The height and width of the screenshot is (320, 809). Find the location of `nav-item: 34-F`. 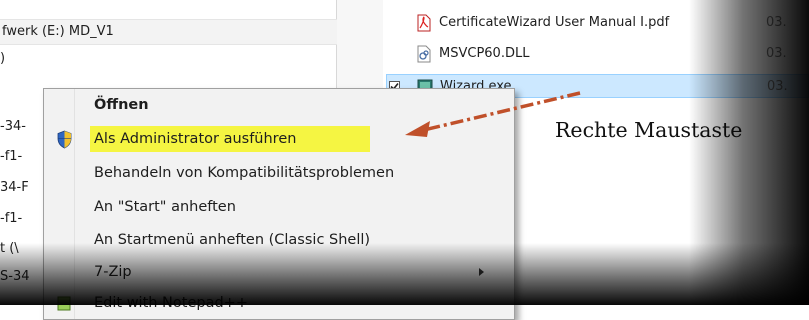

nav-item: 34-F is located at coordinates (14, 188).